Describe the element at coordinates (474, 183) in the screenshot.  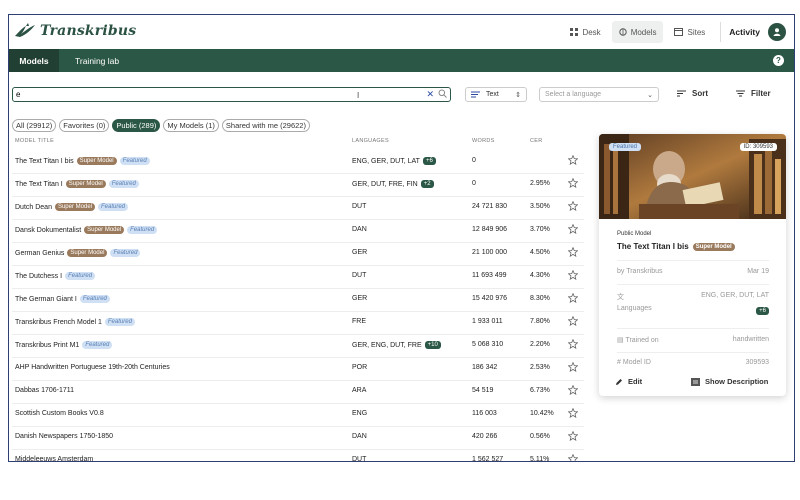
I see `model-words: 0` at that location.